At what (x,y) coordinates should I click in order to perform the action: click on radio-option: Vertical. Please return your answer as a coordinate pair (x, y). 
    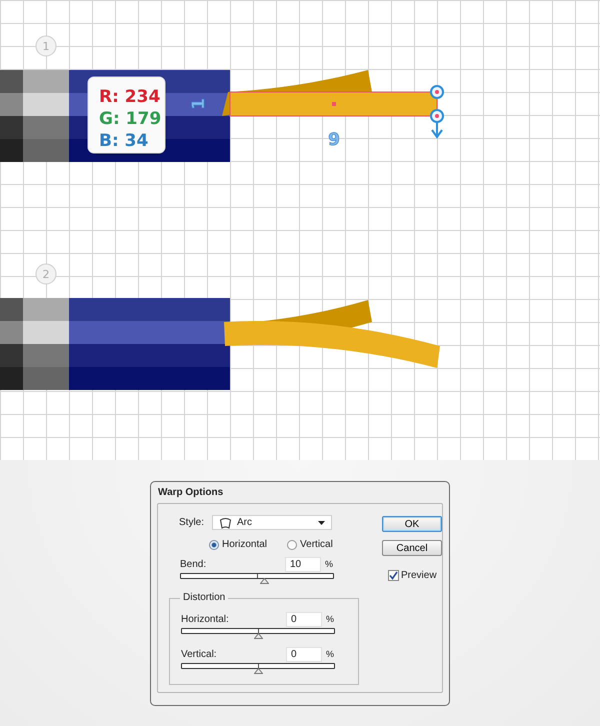
    Looking at the image, I should click on (310, 544).